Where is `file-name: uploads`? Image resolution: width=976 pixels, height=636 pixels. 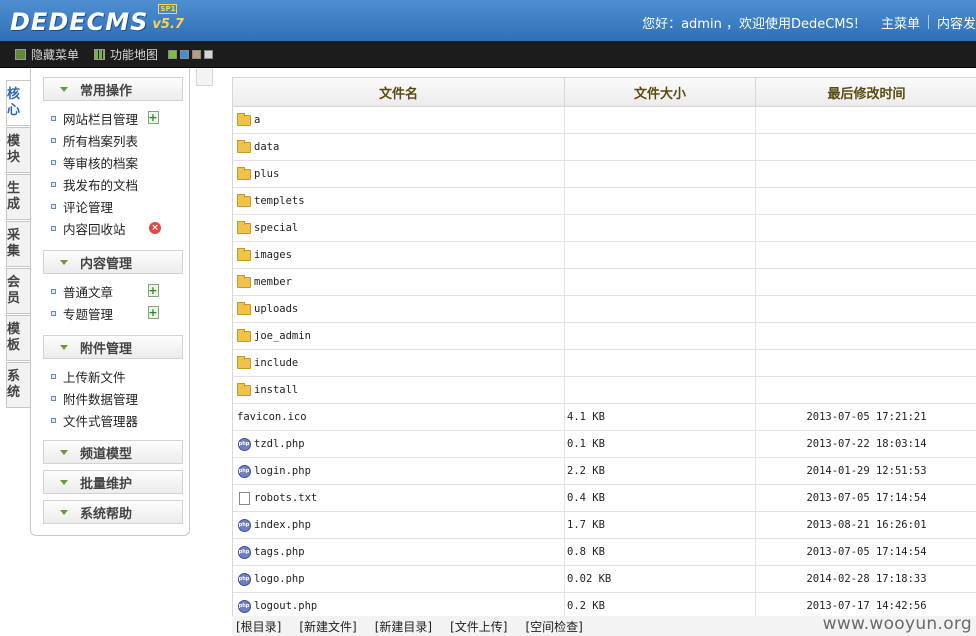 file-name: uploads is located at coordinates (276, 309).